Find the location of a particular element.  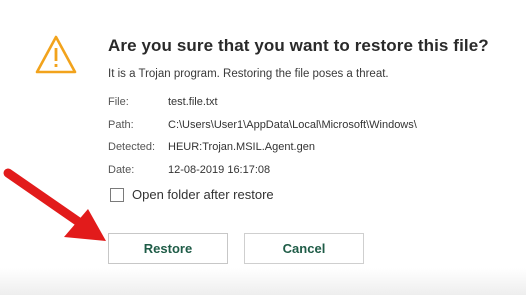

date-value: 12-08-2019 16:17:08 is located at coordinates (219, 170).